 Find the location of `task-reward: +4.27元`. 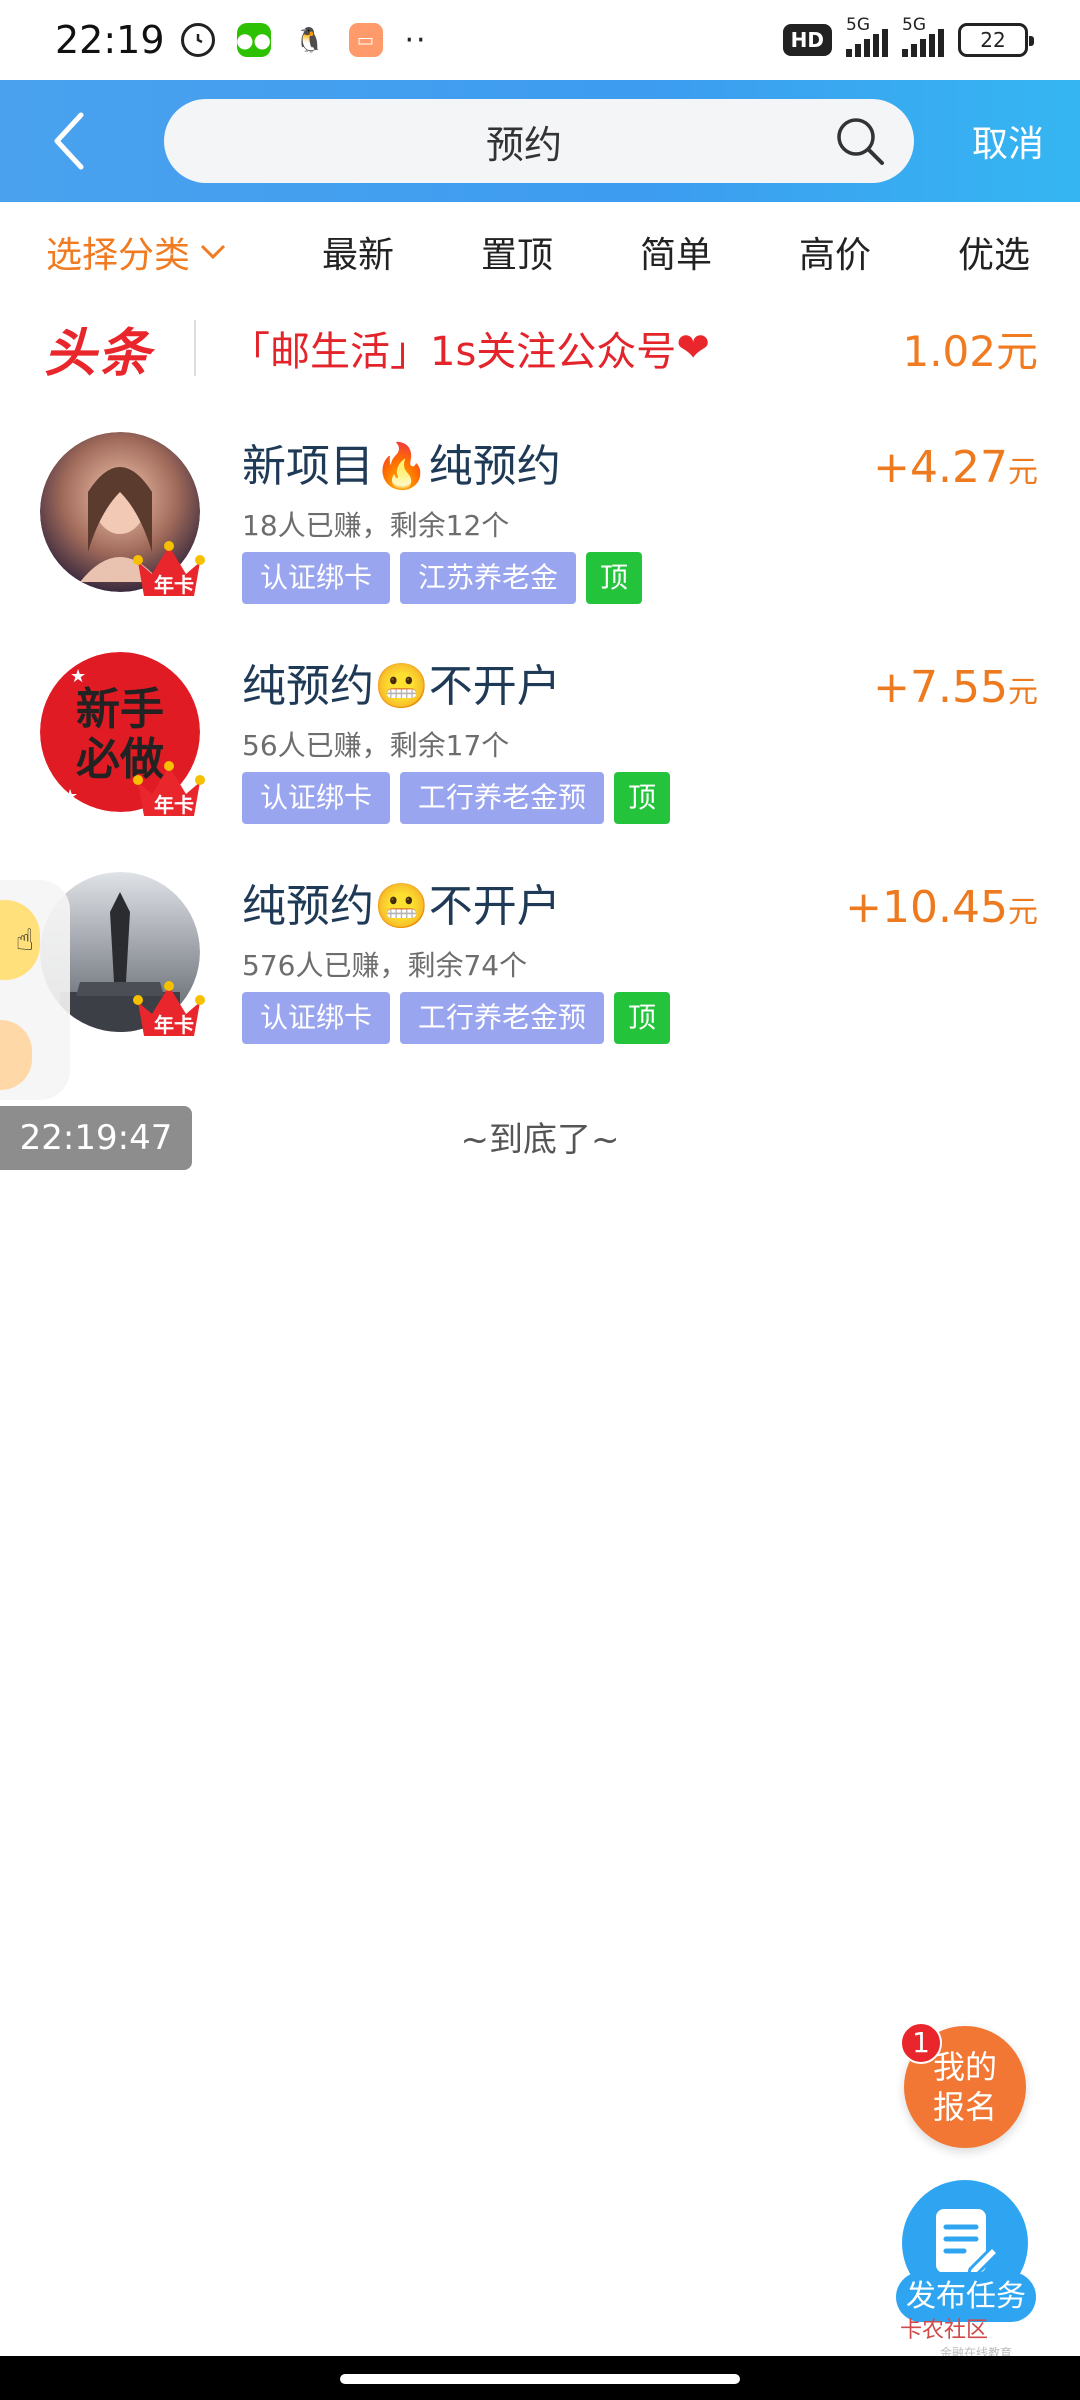

task-reward: +4.27元 is located at coordinates (955, 467).